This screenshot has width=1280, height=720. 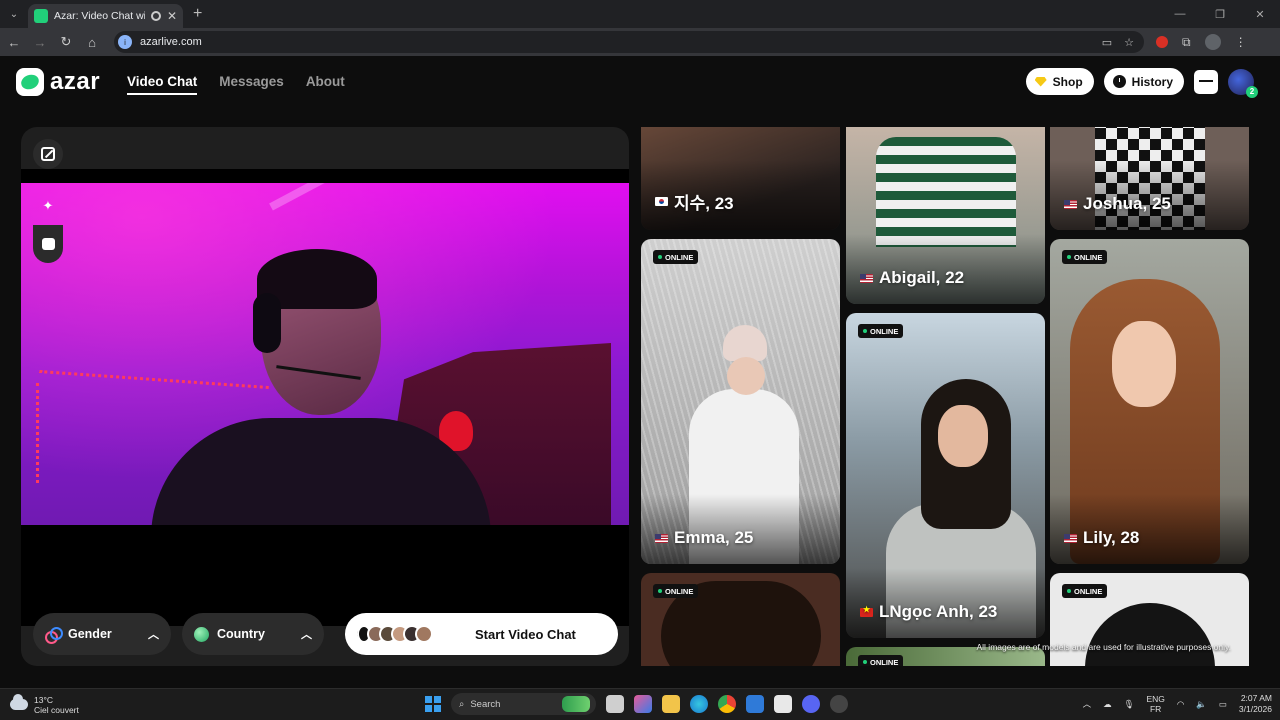 What do you see at coordinates (14, 14) in the screenshot?
I see `tab-search-chevron-icon: ⌄` at bounding box center [14, 14].